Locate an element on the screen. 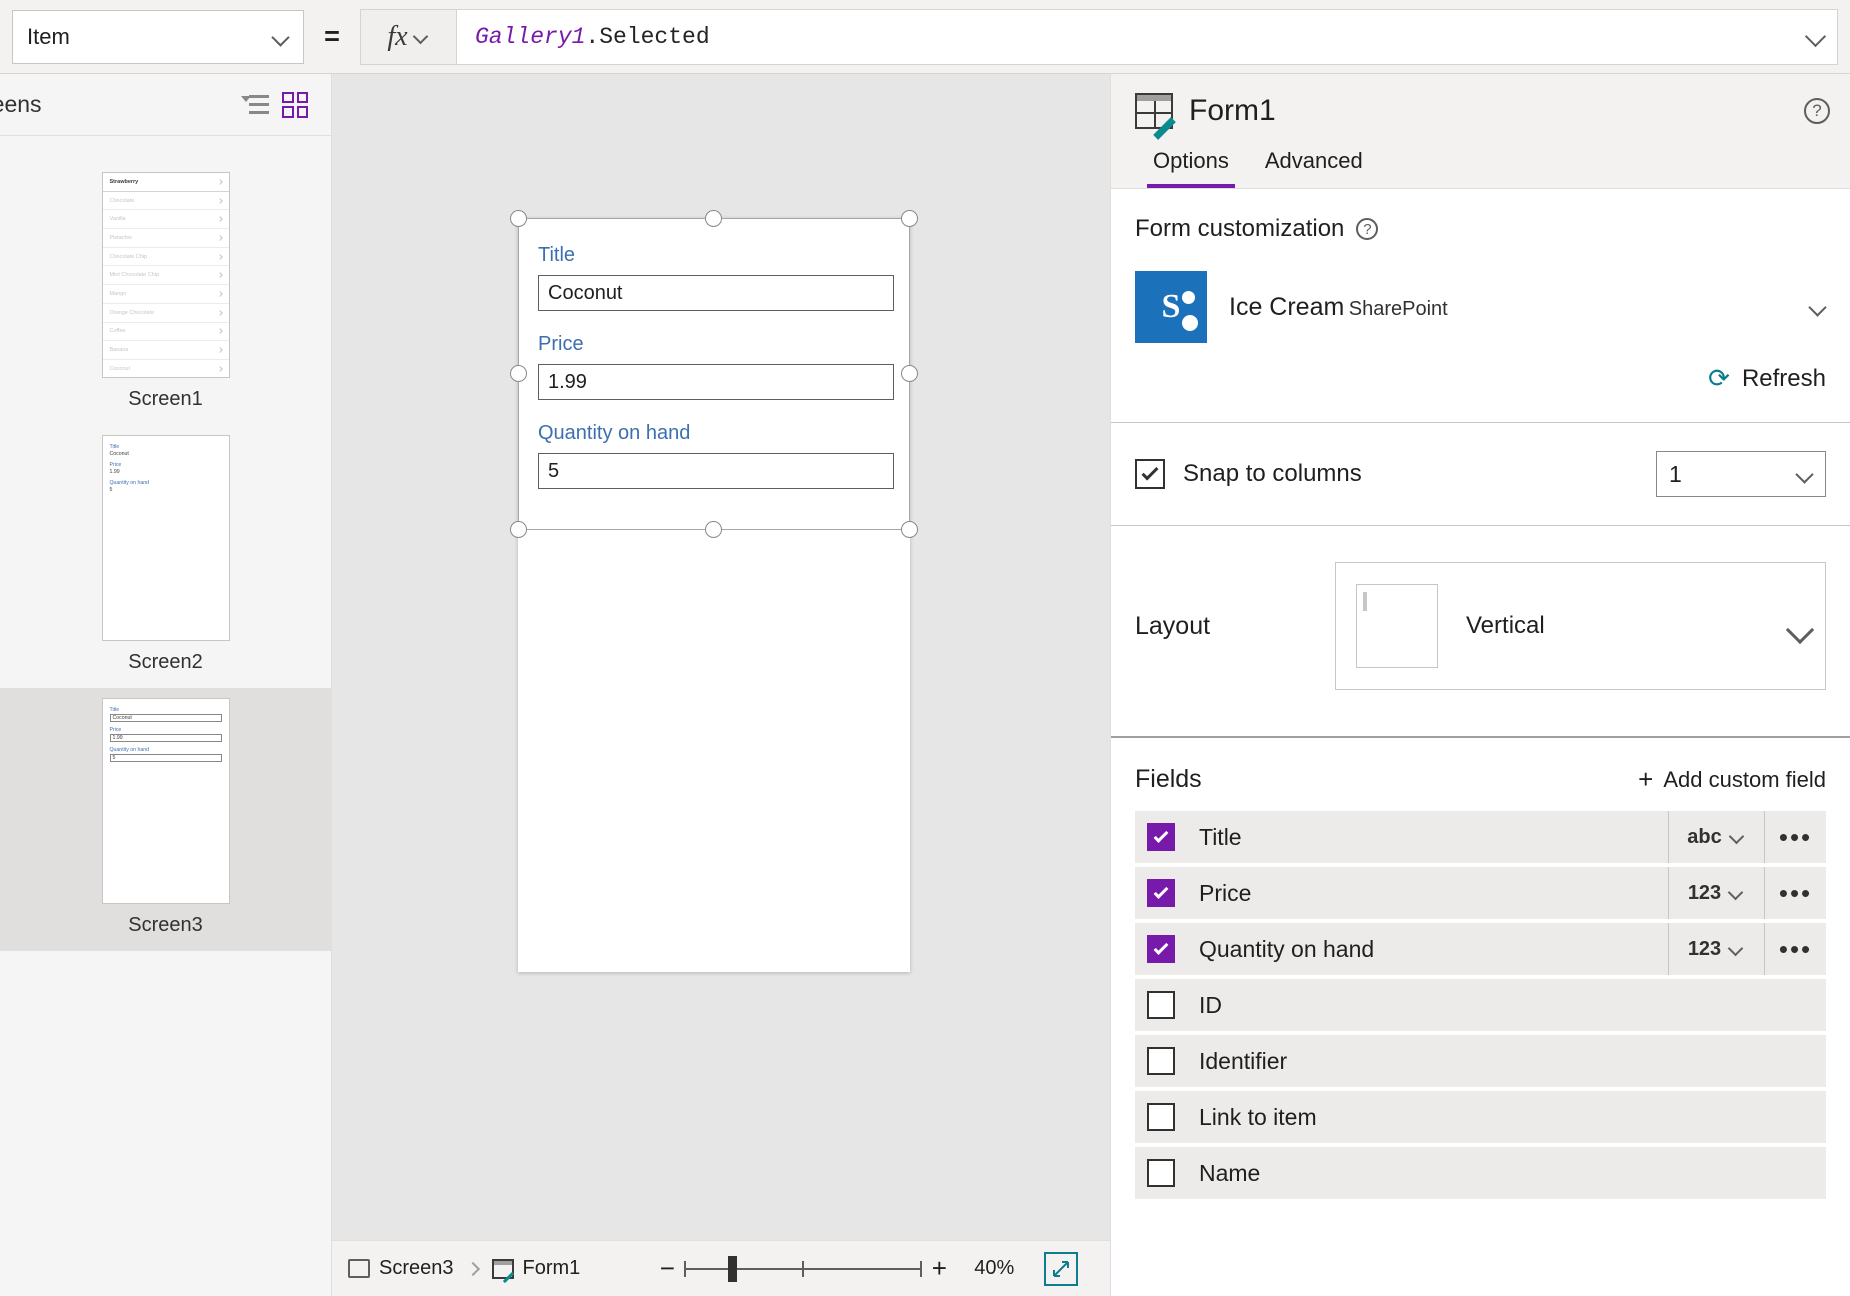  add-custom-field-label: Add custom field is located at coordinates (1744, 779).